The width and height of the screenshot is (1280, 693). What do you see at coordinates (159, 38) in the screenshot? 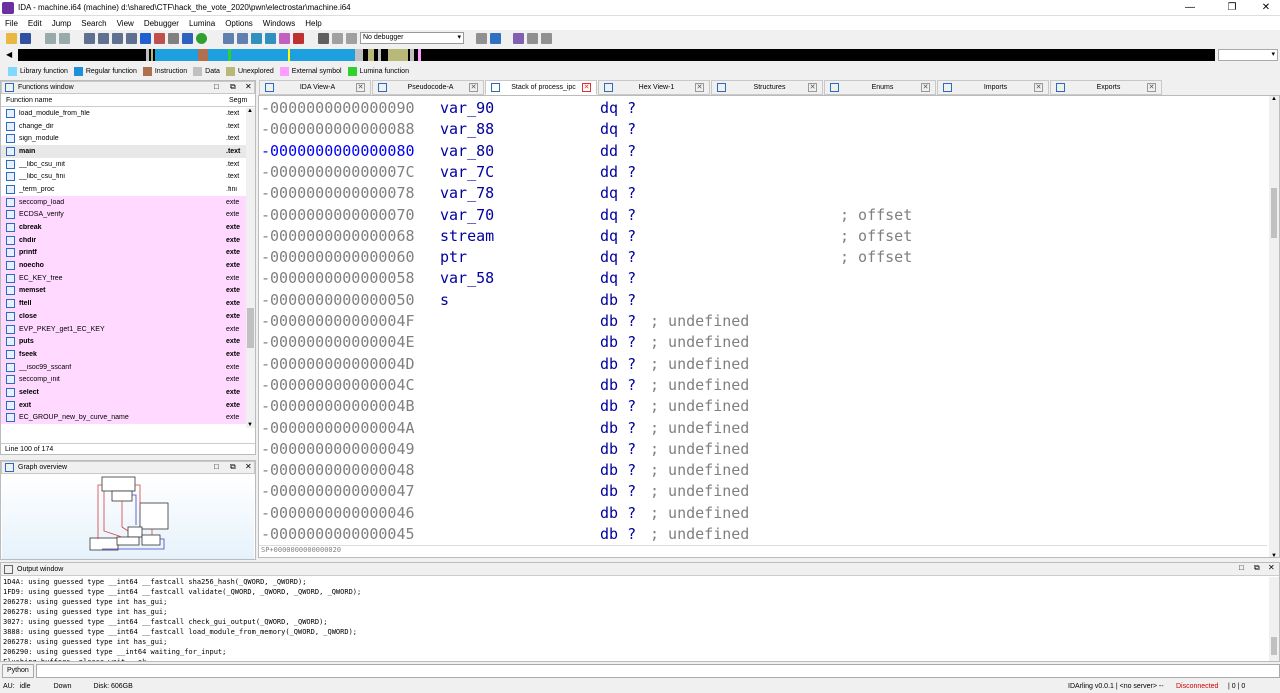
I see `patch-icon` at bounding box center [159, 38].